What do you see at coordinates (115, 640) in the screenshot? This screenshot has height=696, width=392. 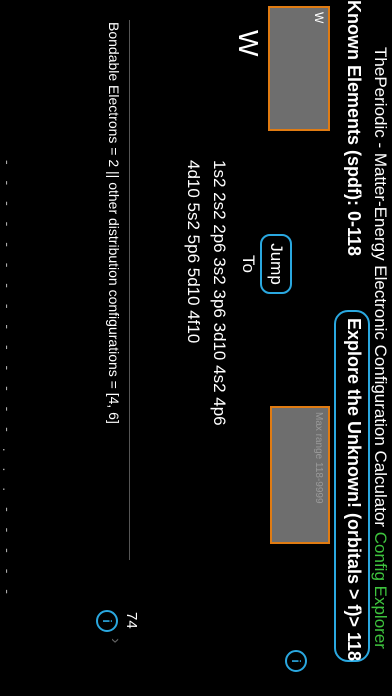 I see `chevron-right-icon: ›` at bounding box center [115, 640].